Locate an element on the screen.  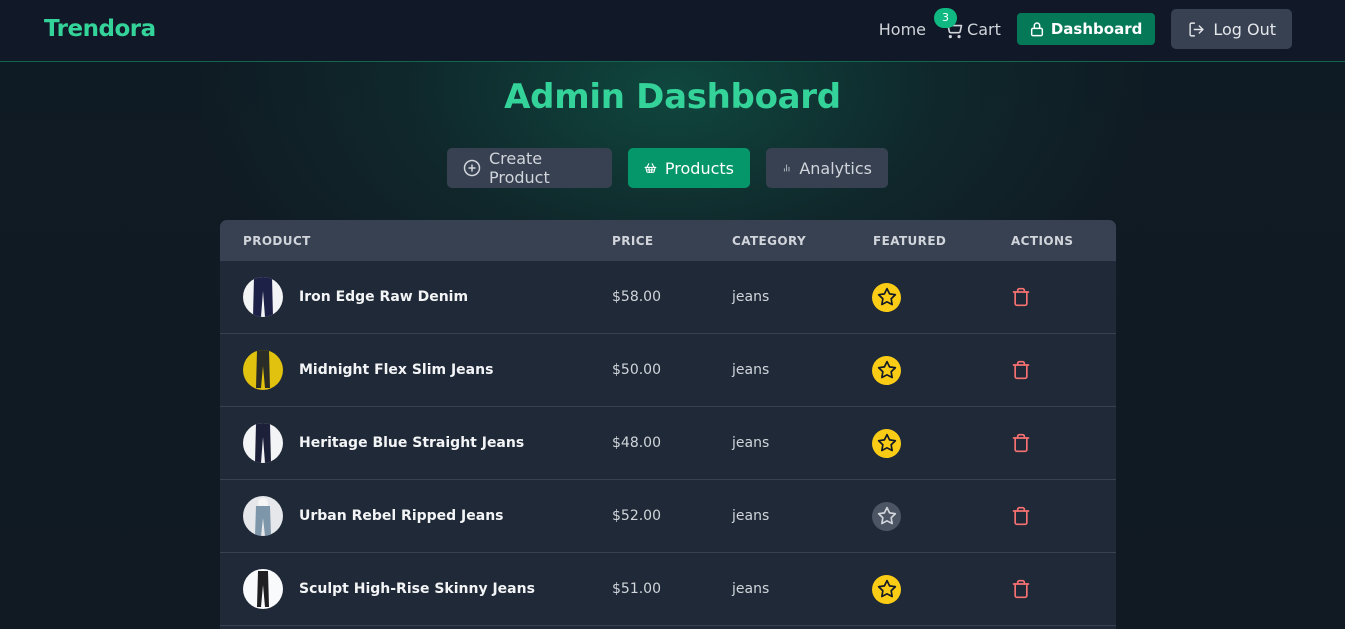
product-name: Sculpt High-Rise Skinny Jeans is located at coordinates (417, 589).